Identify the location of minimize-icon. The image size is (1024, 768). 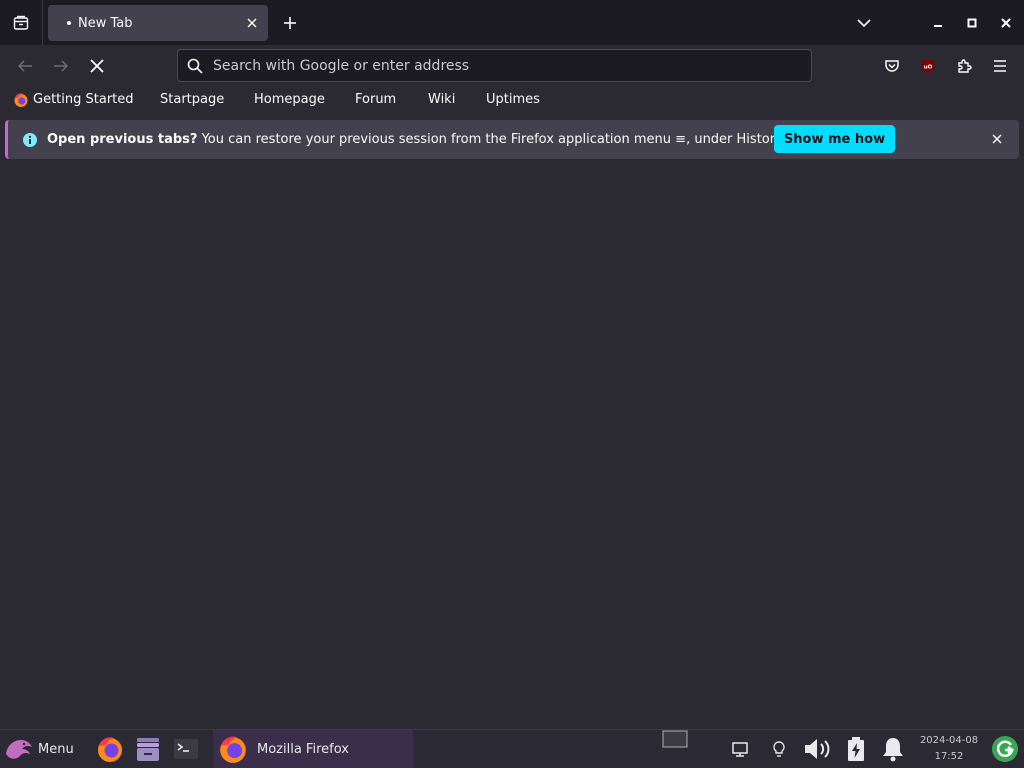
(938, 23).